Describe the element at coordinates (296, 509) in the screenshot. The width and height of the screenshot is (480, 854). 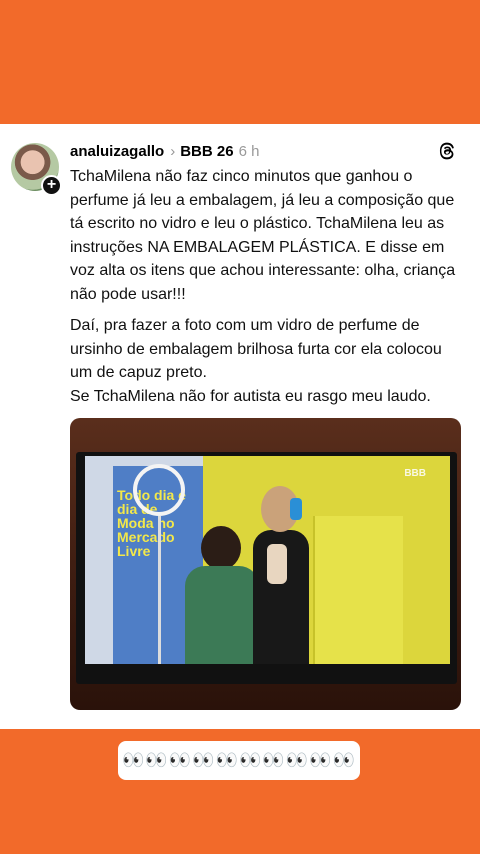
I see `perfume-bottle` at that location.